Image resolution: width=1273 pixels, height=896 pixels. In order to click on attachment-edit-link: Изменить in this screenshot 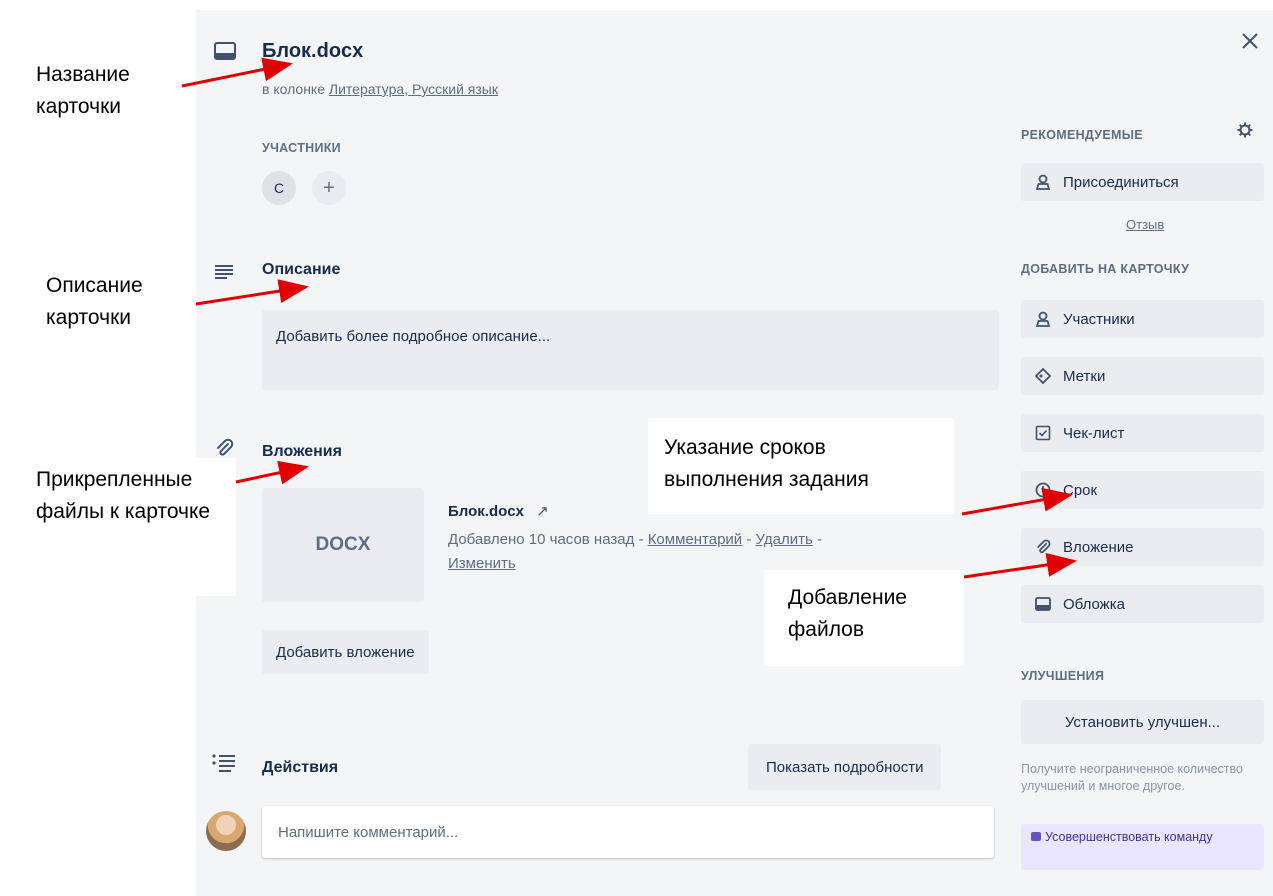, I will do `click(482, 563)`.